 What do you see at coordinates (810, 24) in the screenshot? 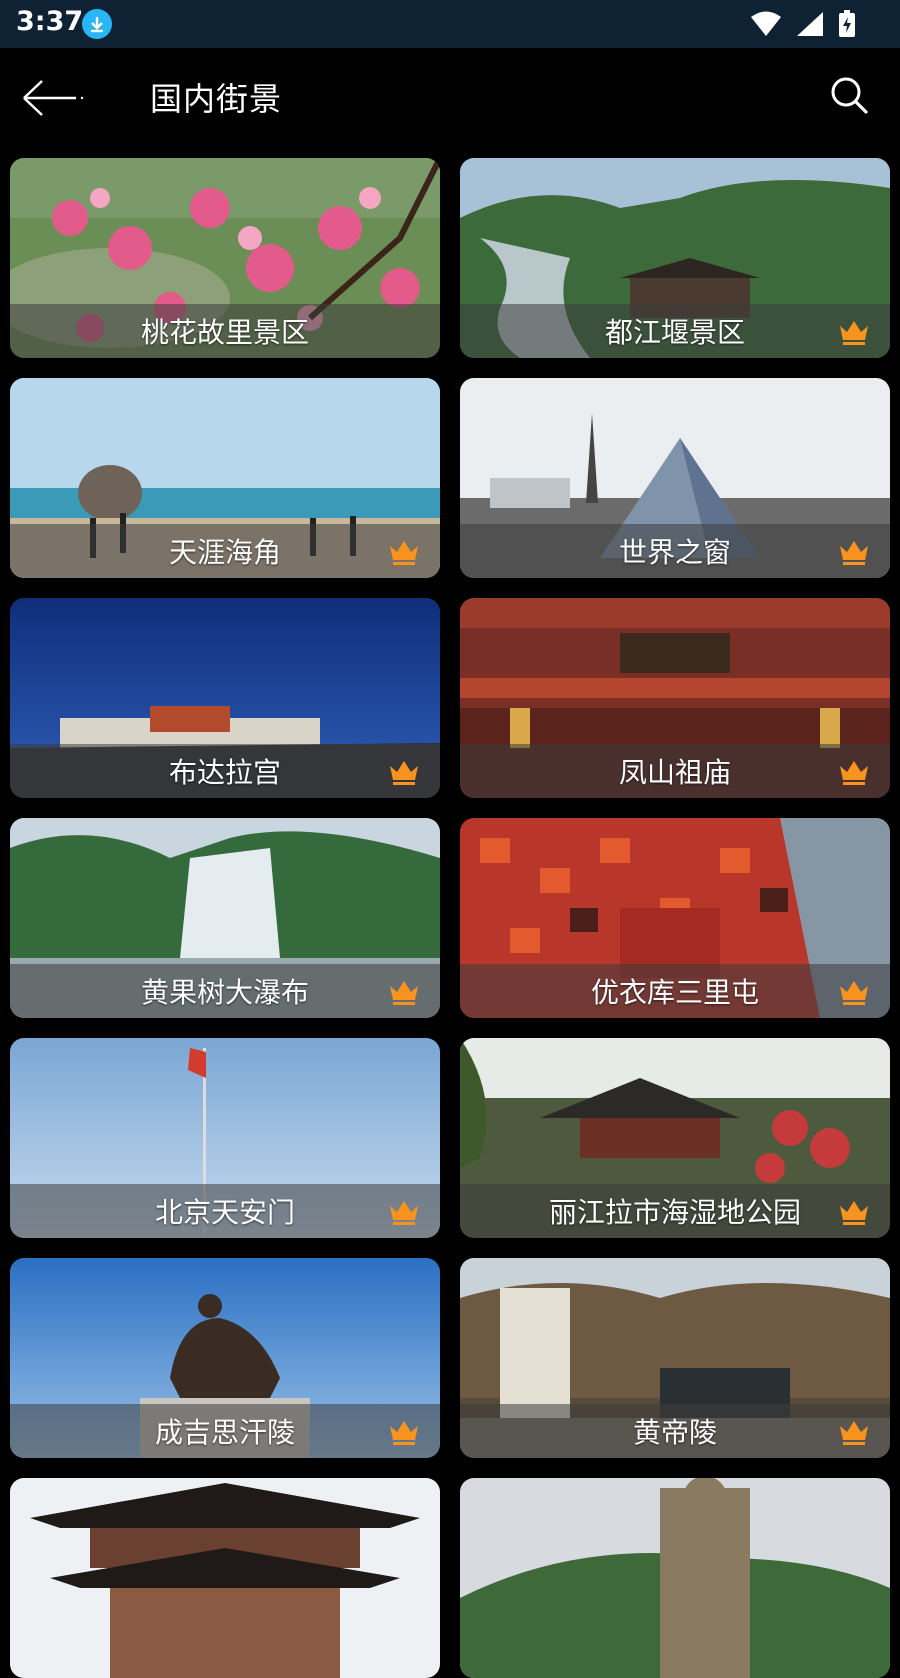
I see `signal-icon` at bounding box center [810, 24].